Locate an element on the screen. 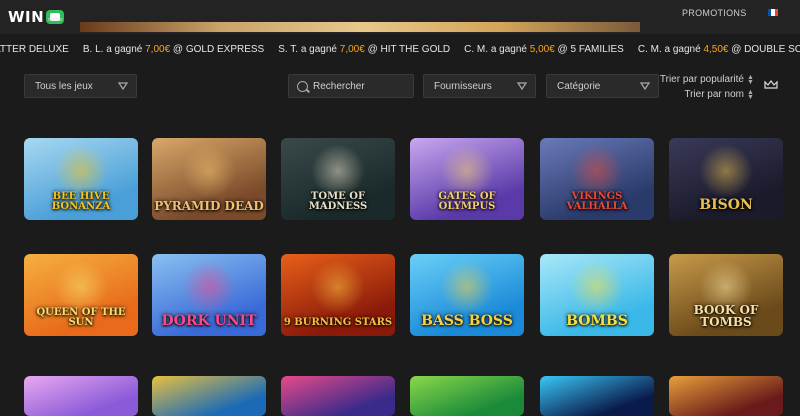  ticker-item: S. T. a gagné 7,00€ @ HIT THE GOLD is located at coordinates (364, 49).